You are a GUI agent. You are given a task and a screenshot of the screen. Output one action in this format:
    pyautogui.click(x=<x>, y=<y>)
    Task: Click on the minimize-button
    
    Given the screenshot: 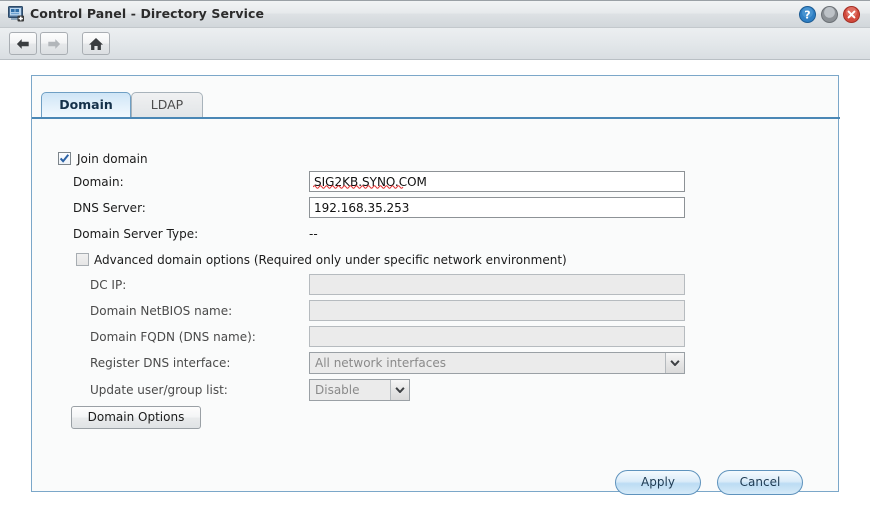 What is the action you would take?
    pyautogui.click(x=829, y=14)
    